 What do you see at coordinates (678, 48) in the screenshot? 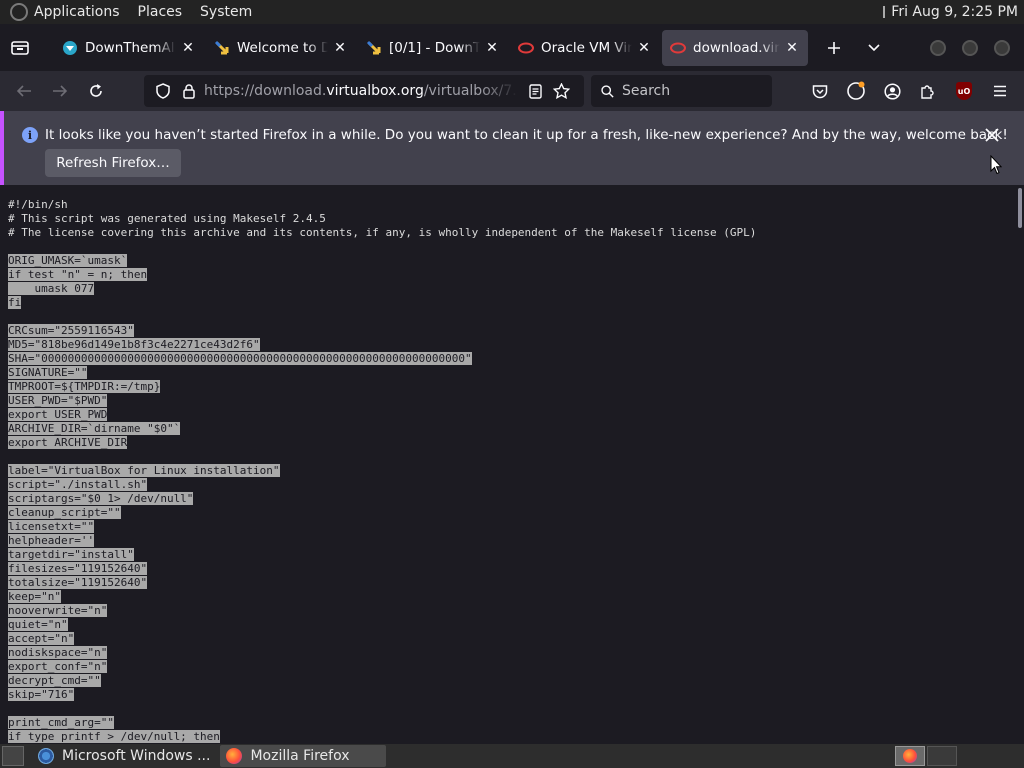
I see `oracle-icon` at bounding box center [678, 48].